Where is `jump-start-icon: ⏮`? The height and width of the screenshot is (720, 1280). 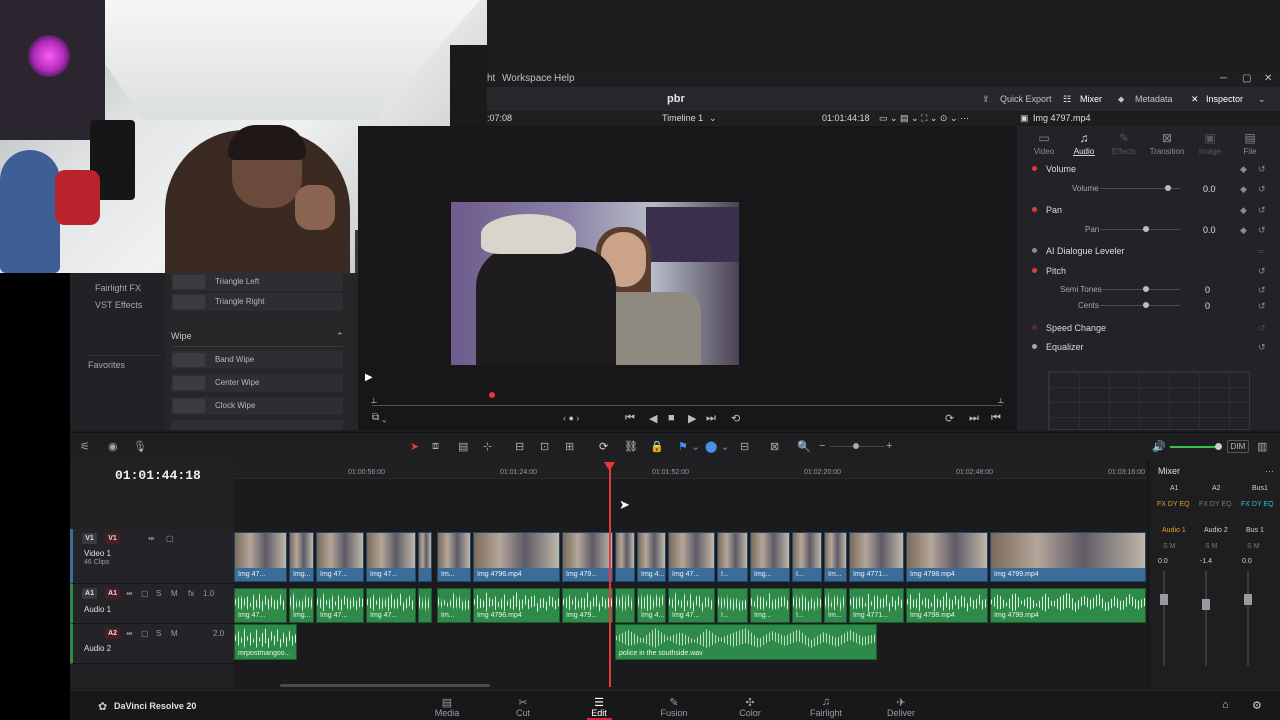 jump-start-icon: ⏮ is located at coordinates (630, 418).